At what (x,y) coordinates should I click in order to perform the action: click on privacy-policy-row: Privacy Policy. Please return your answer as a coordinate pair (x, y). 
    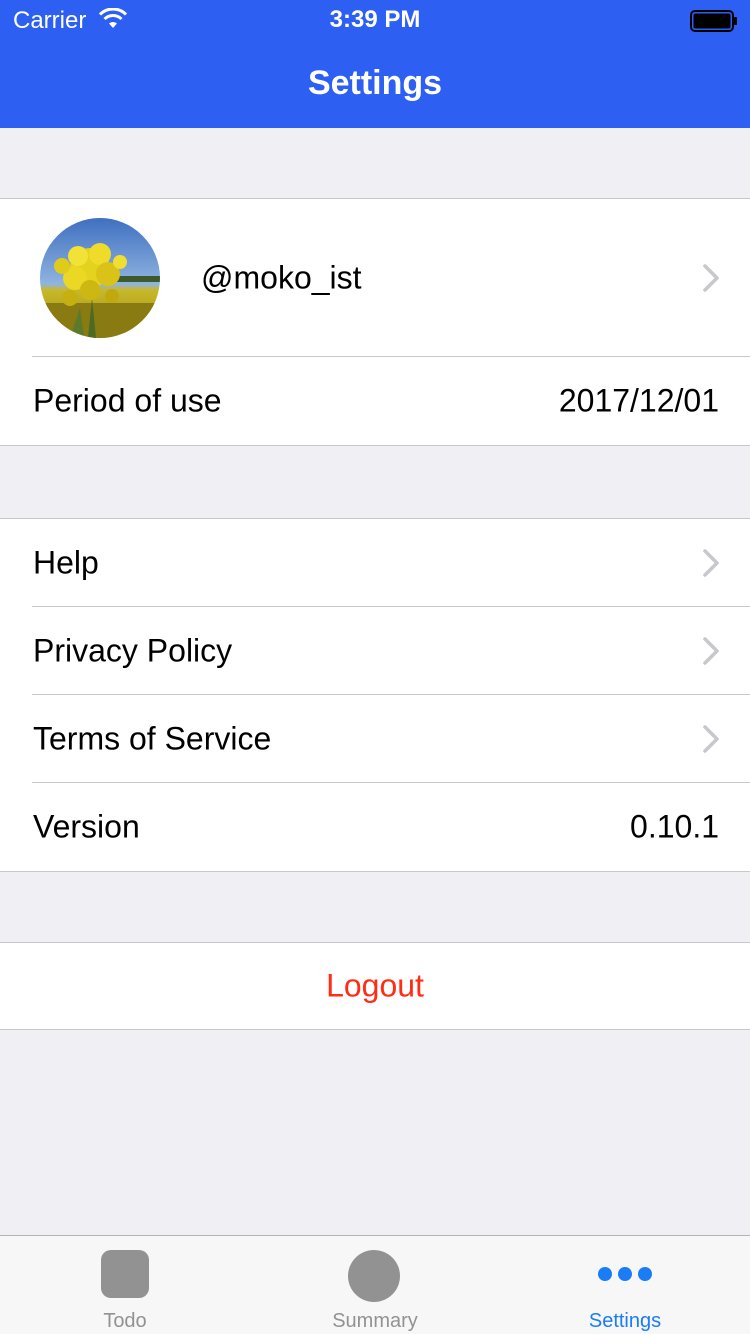
    Looking at the image, I should click on (375, 651).